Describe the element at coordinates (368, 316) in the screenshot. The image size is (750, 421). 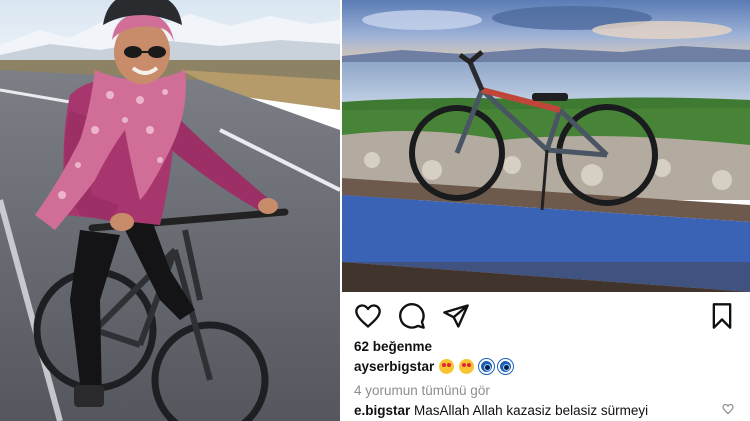
I see `heart-icon` at that location.